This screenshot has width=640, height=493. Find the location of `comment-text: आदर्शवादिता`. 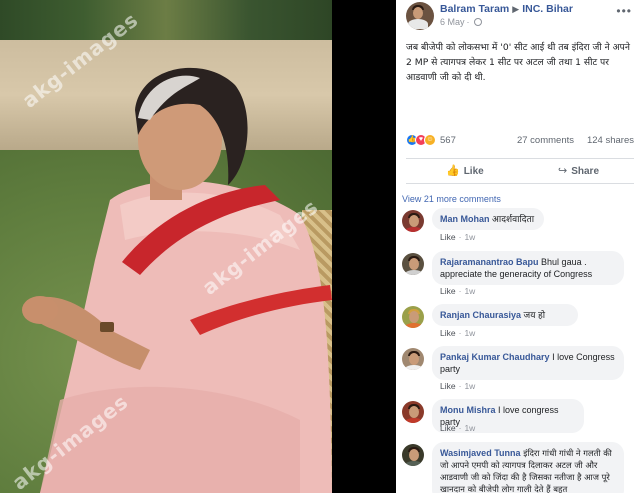

comment-text: आदर्शवादिता is located at coordinates (513, 219).